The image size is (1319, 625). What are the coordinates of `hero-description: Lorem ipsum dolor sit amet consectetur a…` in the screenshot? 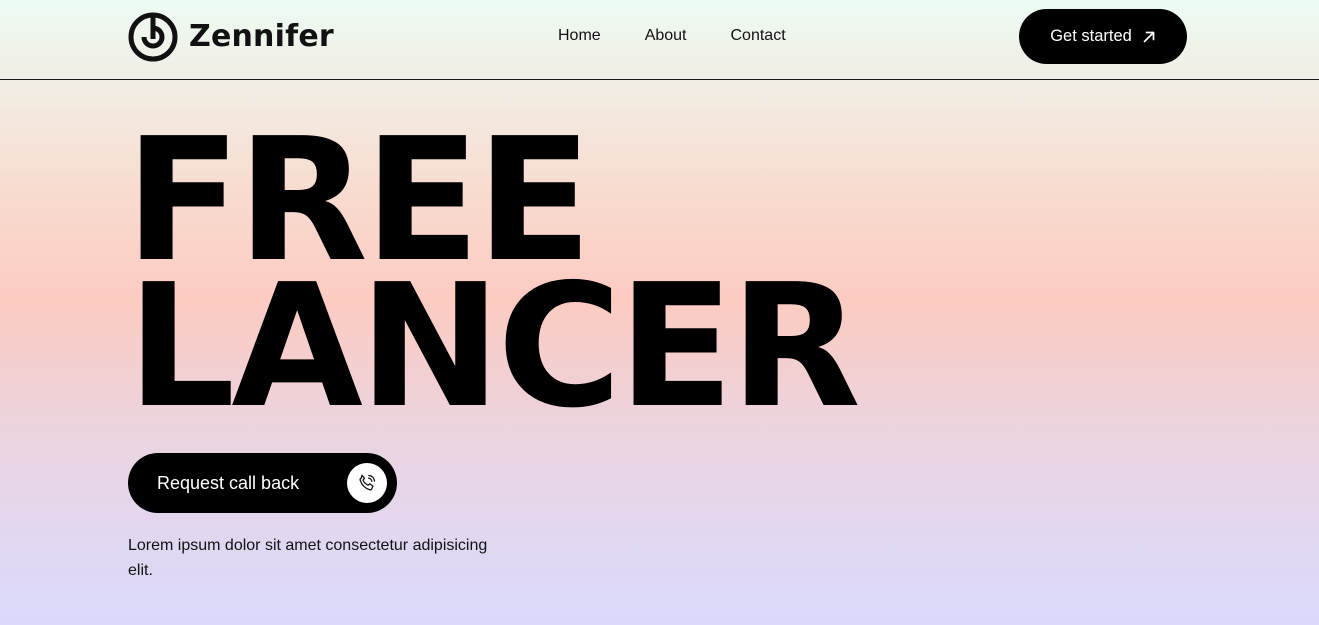 It's located at (308, 558).